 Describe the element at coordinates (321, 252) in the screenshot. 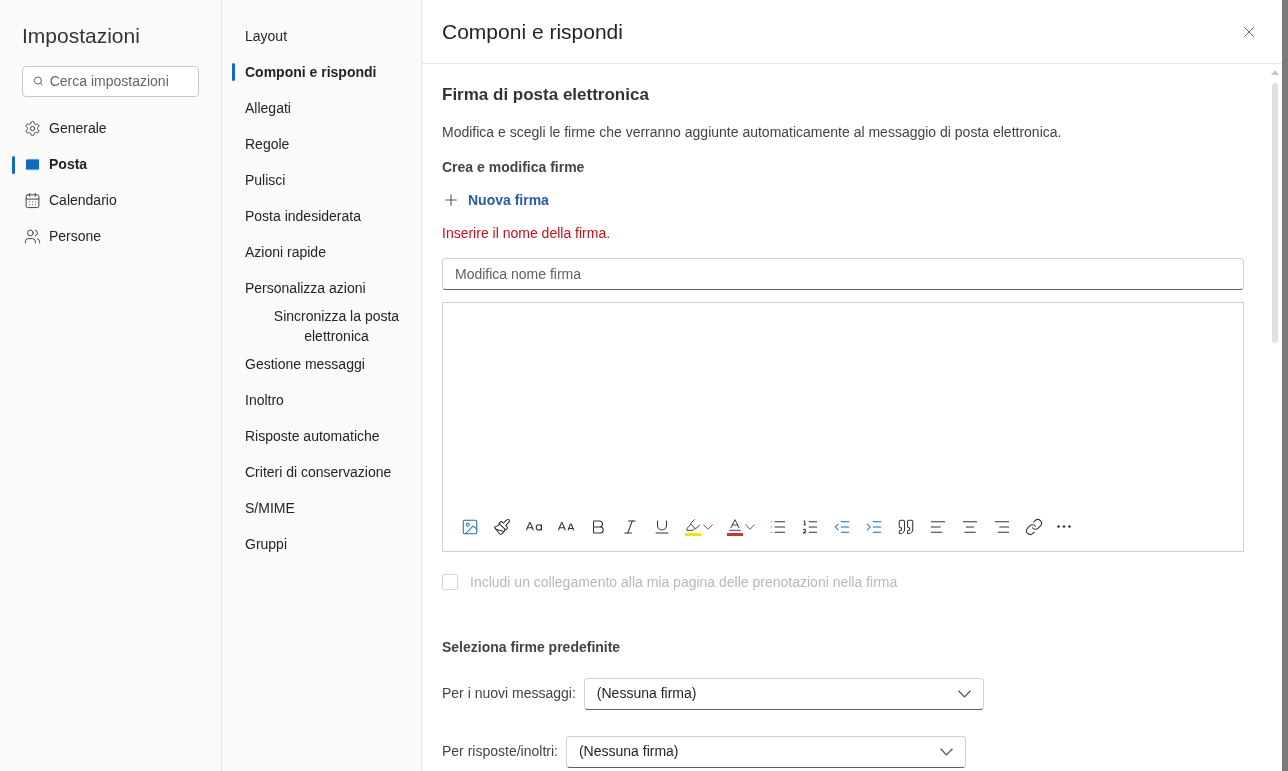

I see `subnav-item: Azioni rapide` at that location.